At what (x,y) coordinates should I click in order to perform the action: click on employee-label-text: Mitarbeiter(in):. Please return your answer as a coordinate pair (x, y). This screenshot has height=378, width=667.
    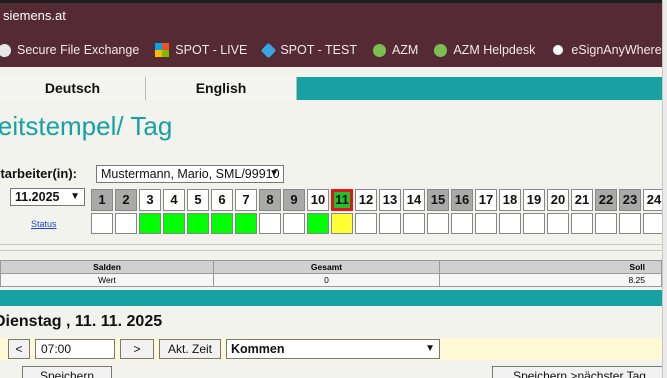
    Looking at the image, I should click on (38, 173).